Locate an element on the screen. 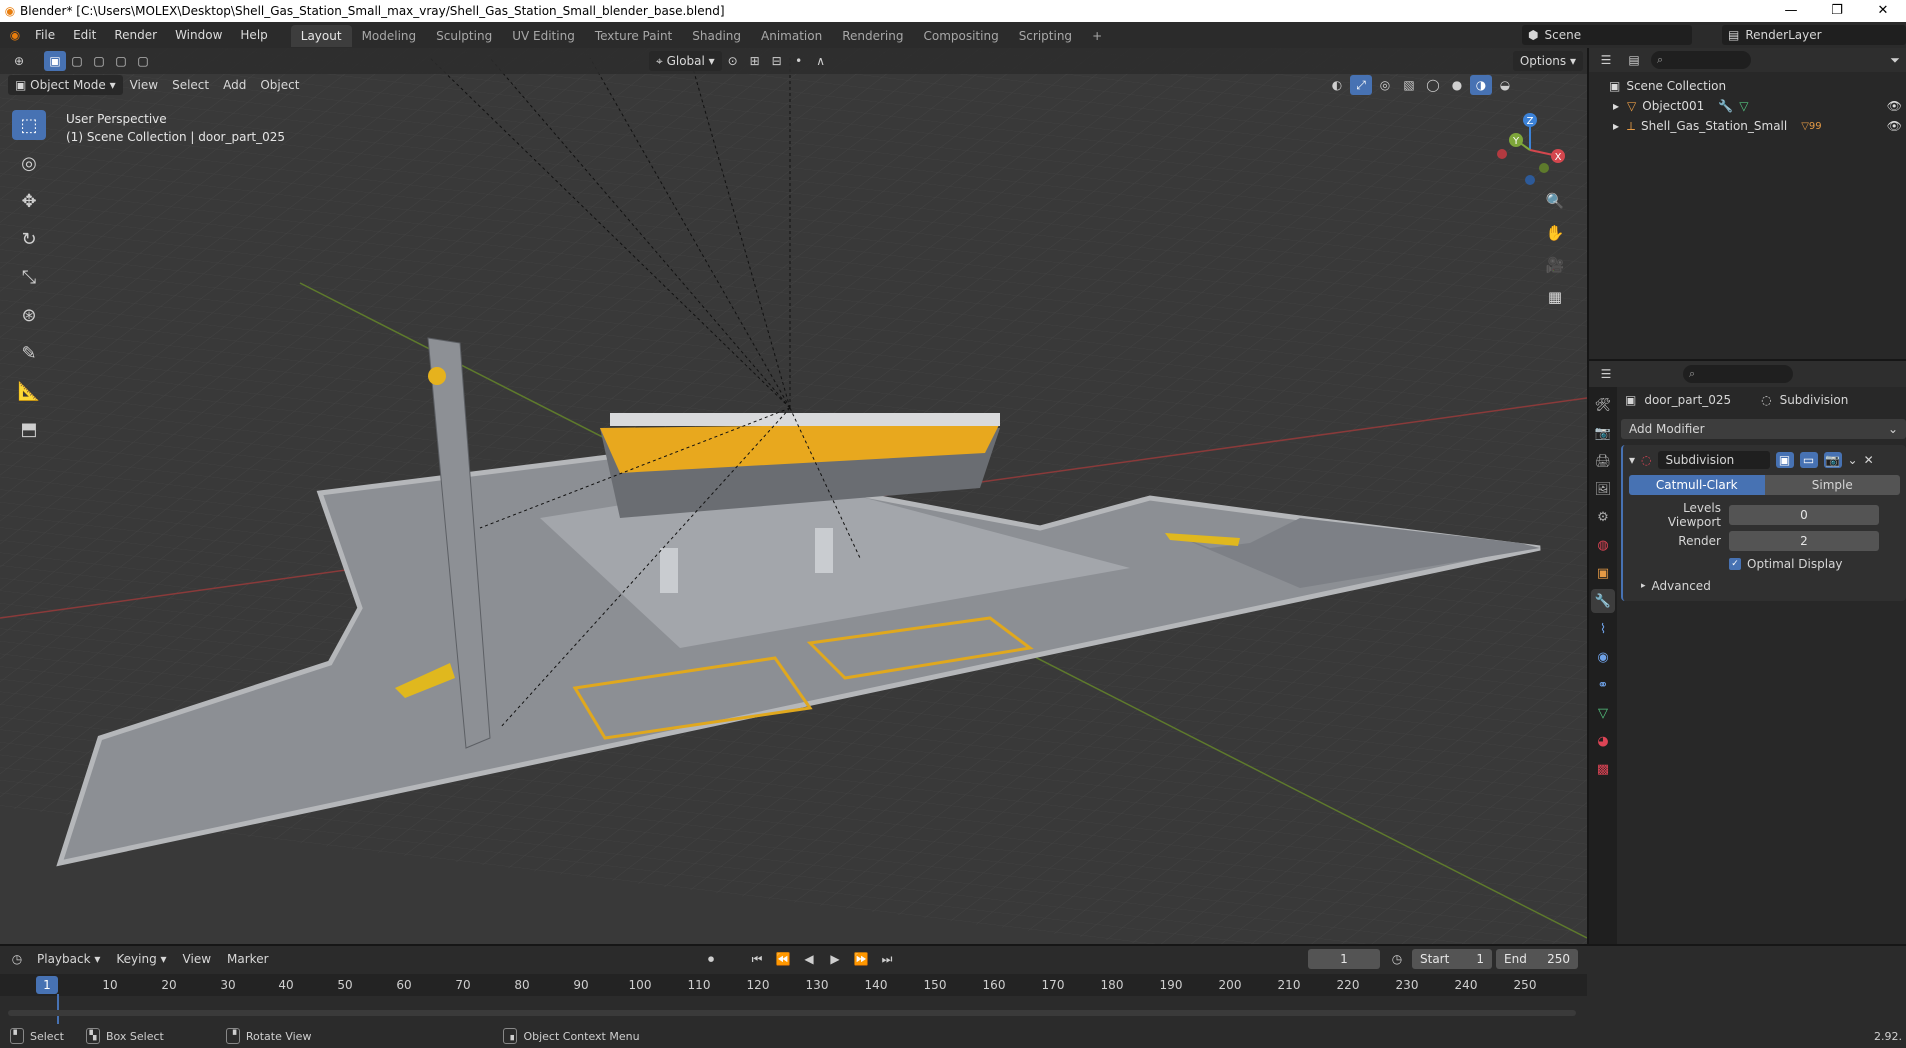  object-tab-icon: ▣ is located at coordinates (1603, 573).